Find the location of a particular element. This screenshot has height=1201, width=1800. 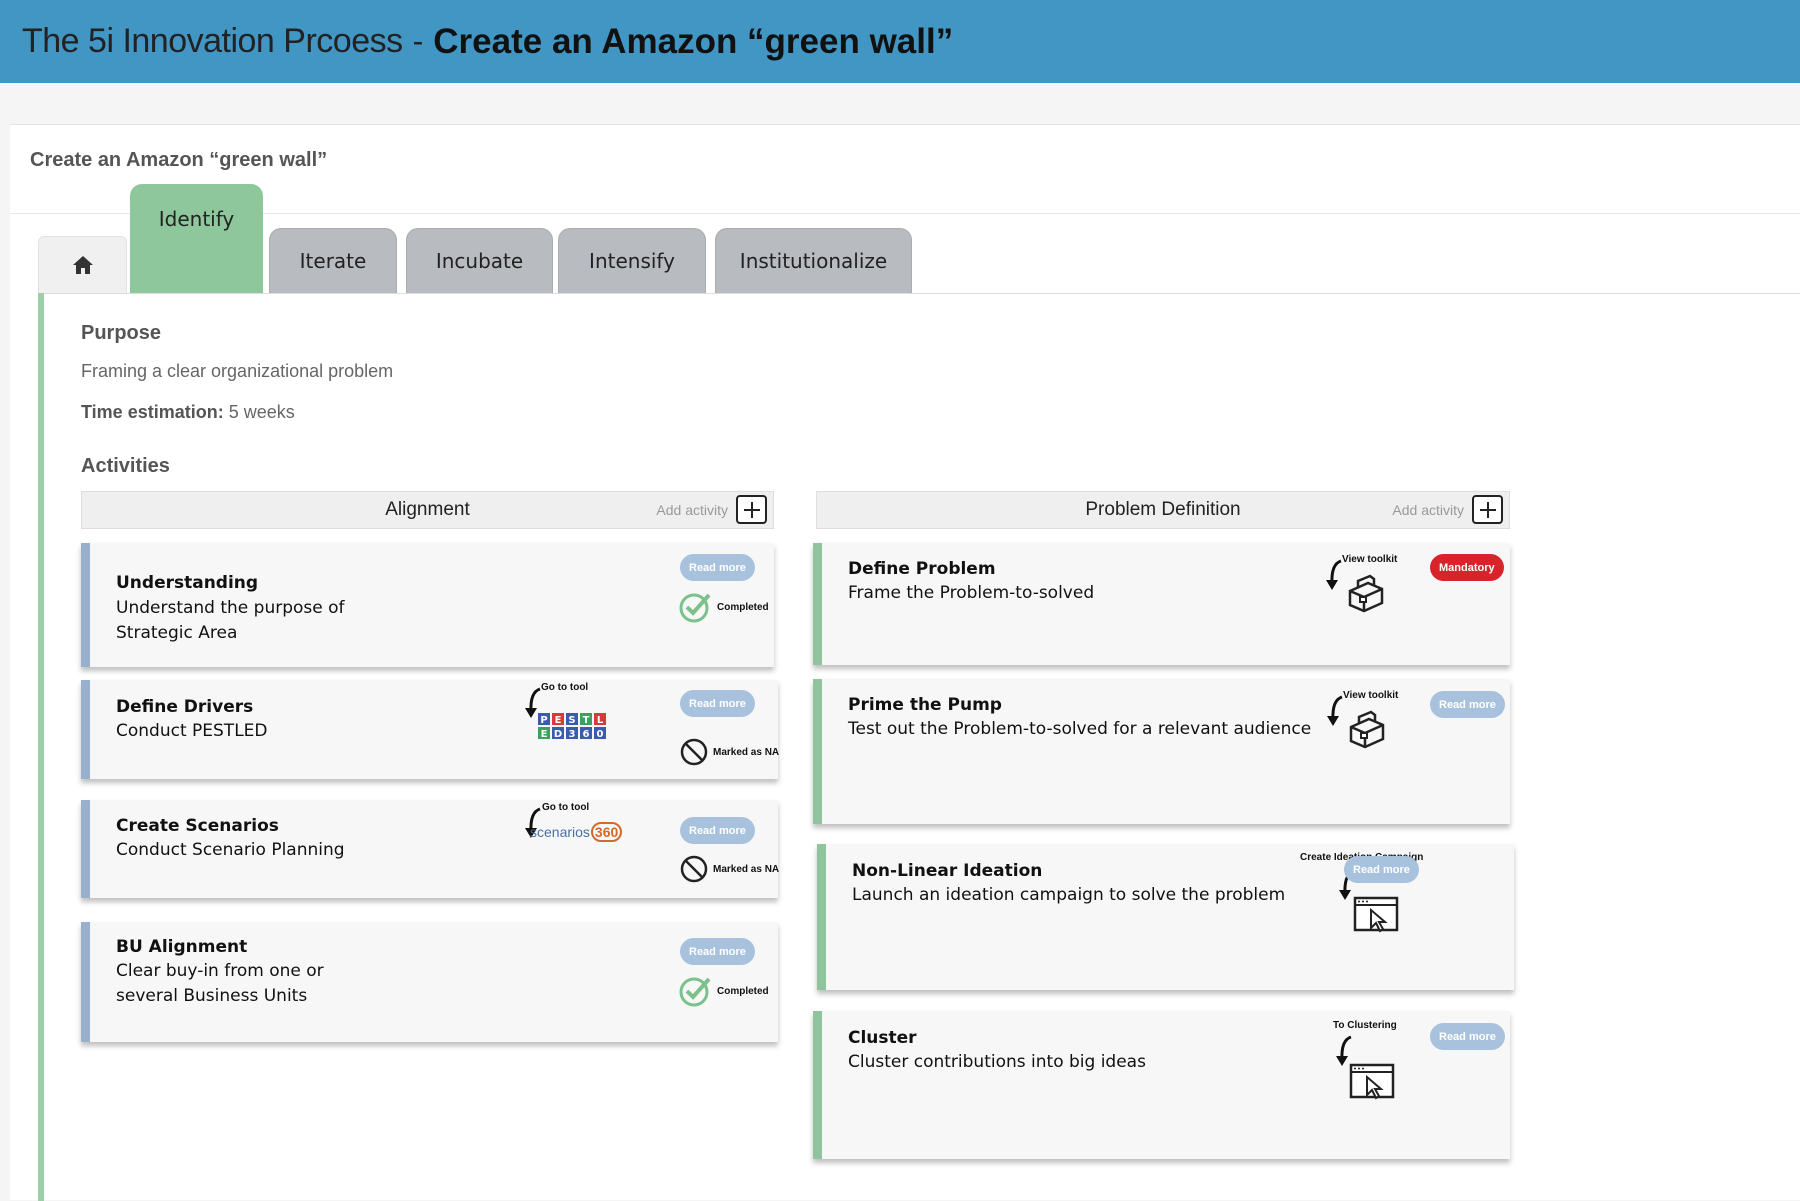

purpose-heading: Purpose is located at coordinates (121, 333).